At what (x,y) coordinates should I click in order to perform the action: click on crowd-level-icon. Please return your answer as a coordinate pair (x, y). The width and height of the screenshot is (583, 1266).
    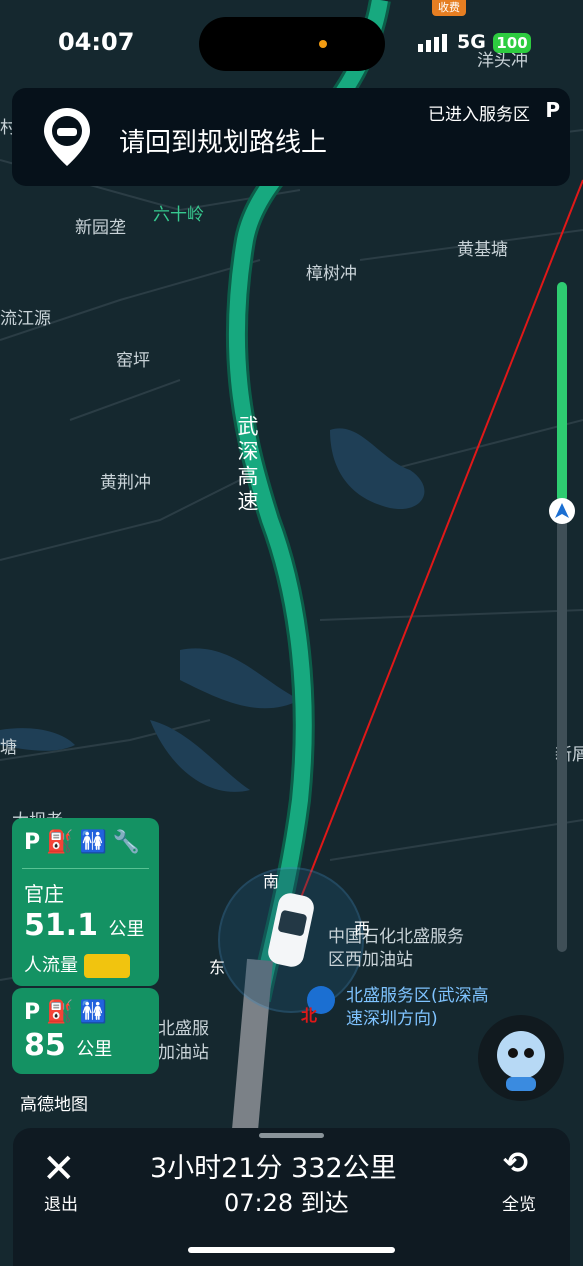
    Looking at the image, I should click on (107, 966).